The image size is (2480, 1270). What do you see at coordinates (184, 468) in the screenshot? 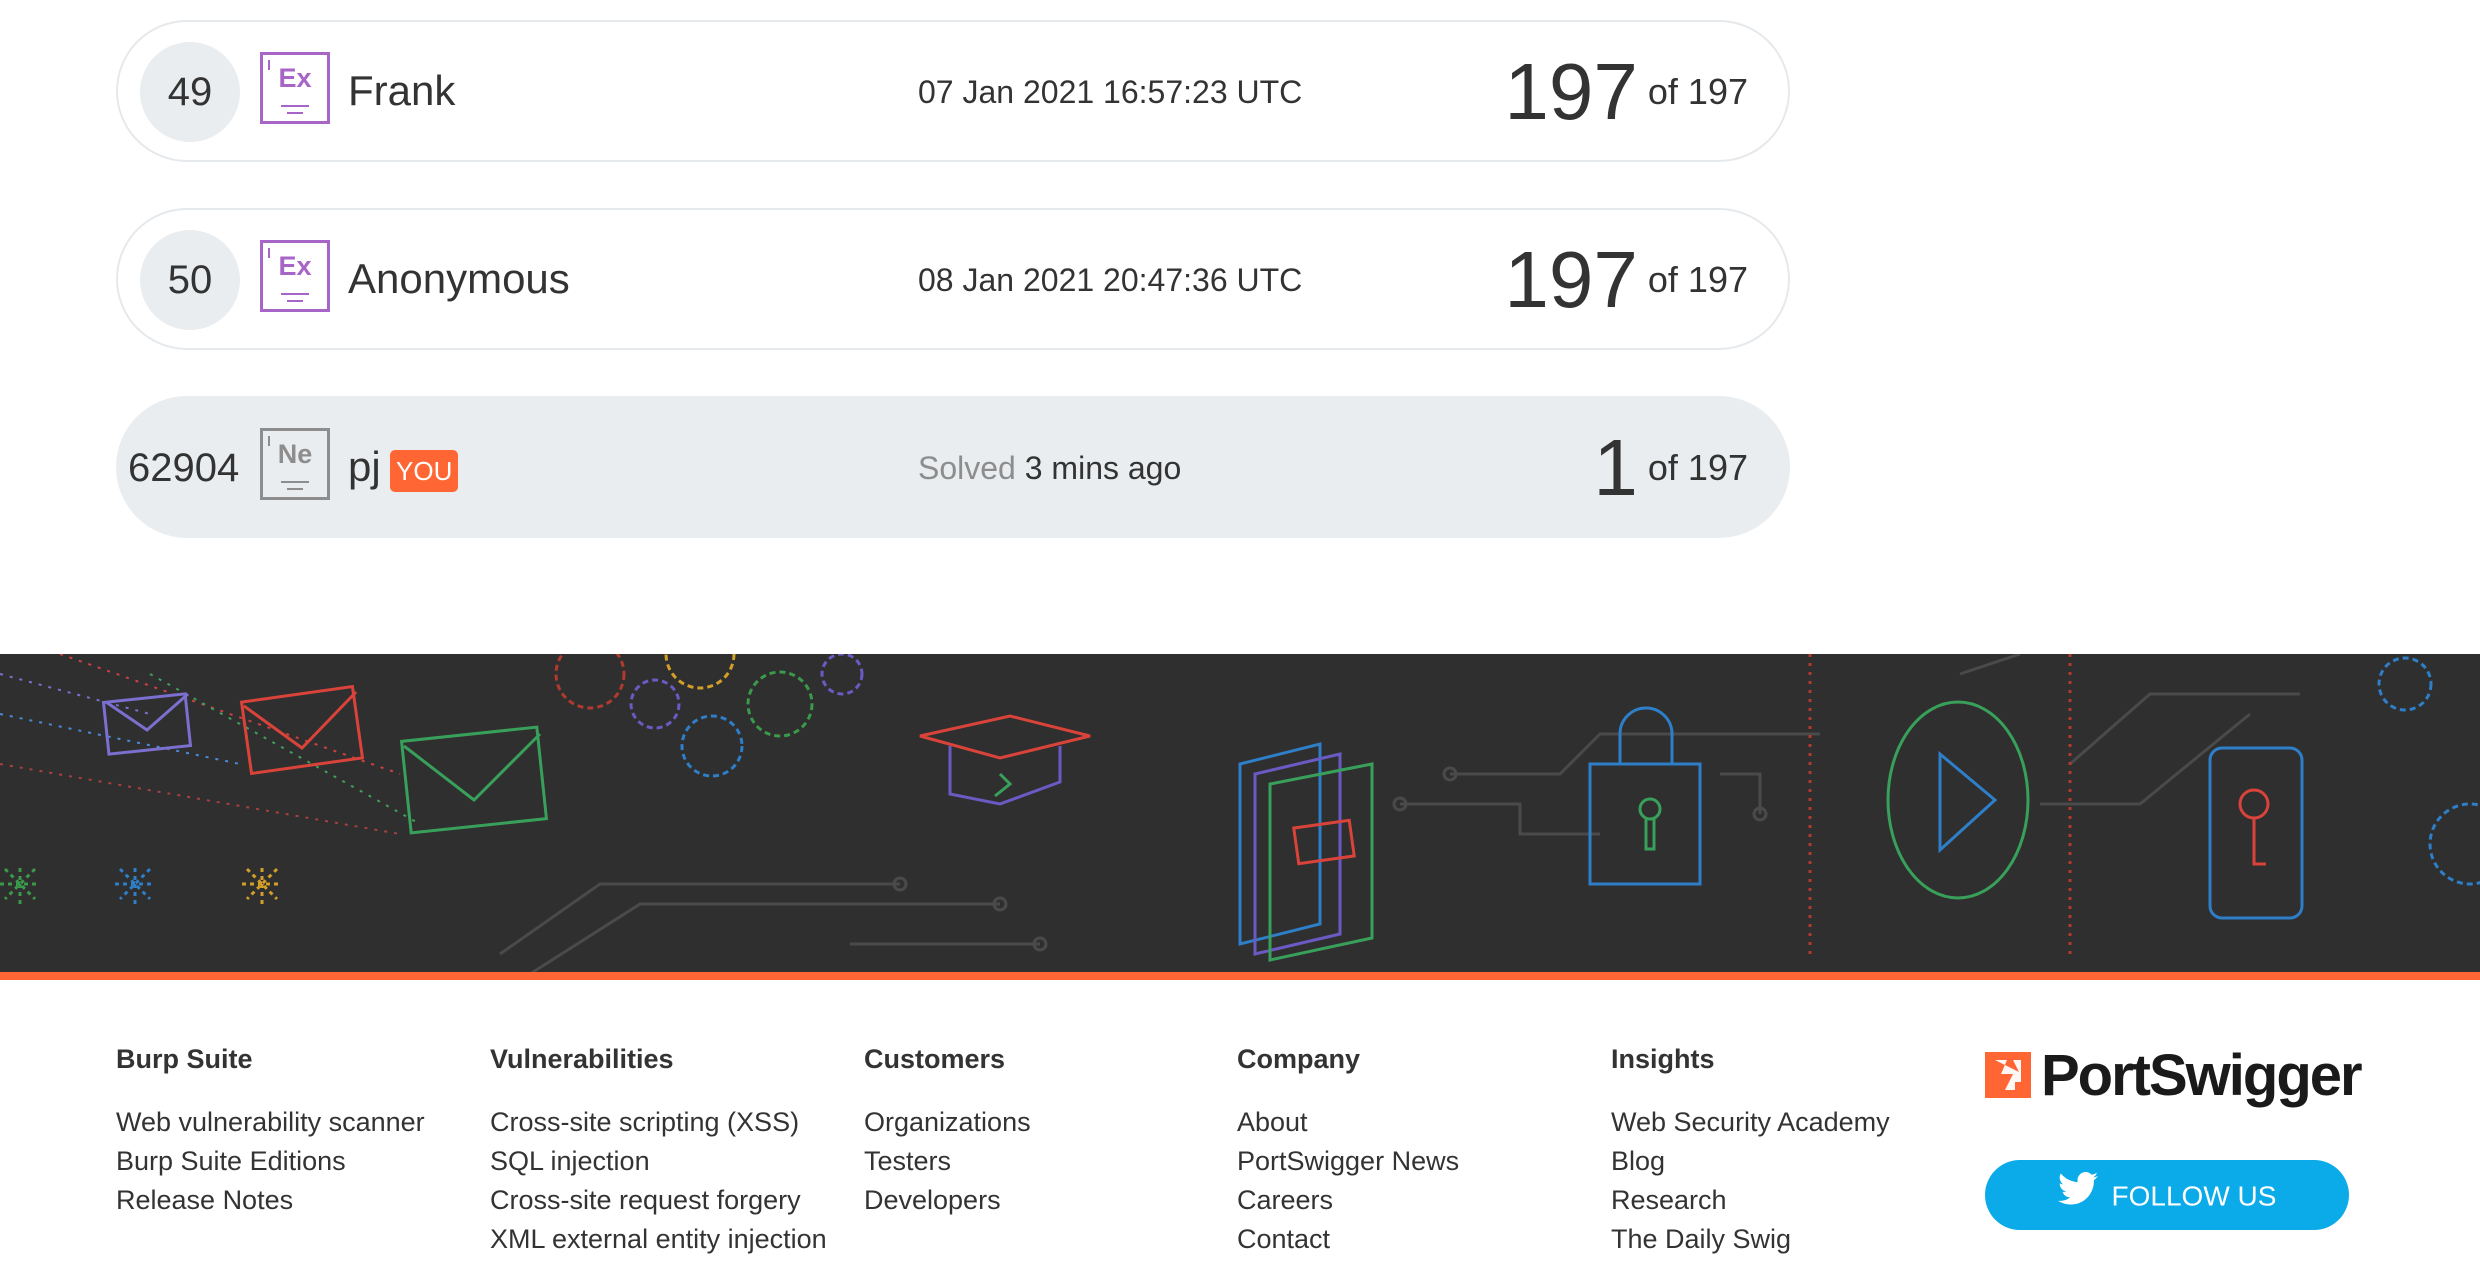
I see `rank-number: 62904` at bounding box center [184, 468].